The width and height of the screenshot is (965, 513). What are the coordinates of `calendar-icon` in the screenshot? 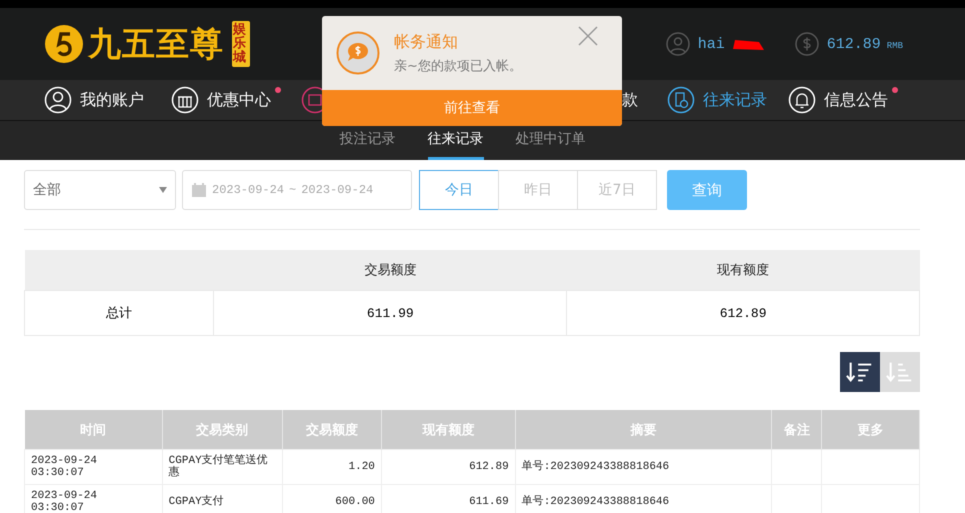 It's located at (199, 190).